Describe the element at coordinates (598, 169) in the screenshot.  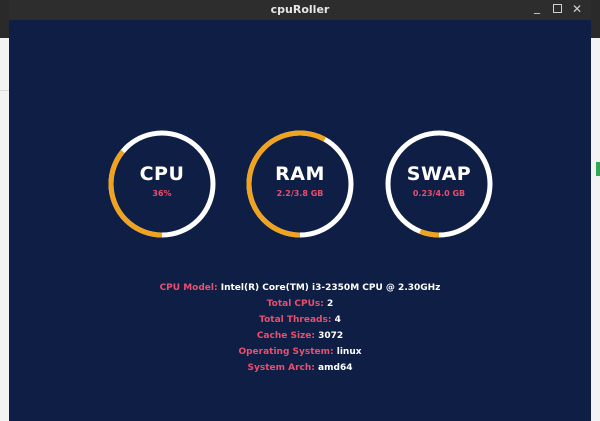
I see `background-app-accent` at that location.